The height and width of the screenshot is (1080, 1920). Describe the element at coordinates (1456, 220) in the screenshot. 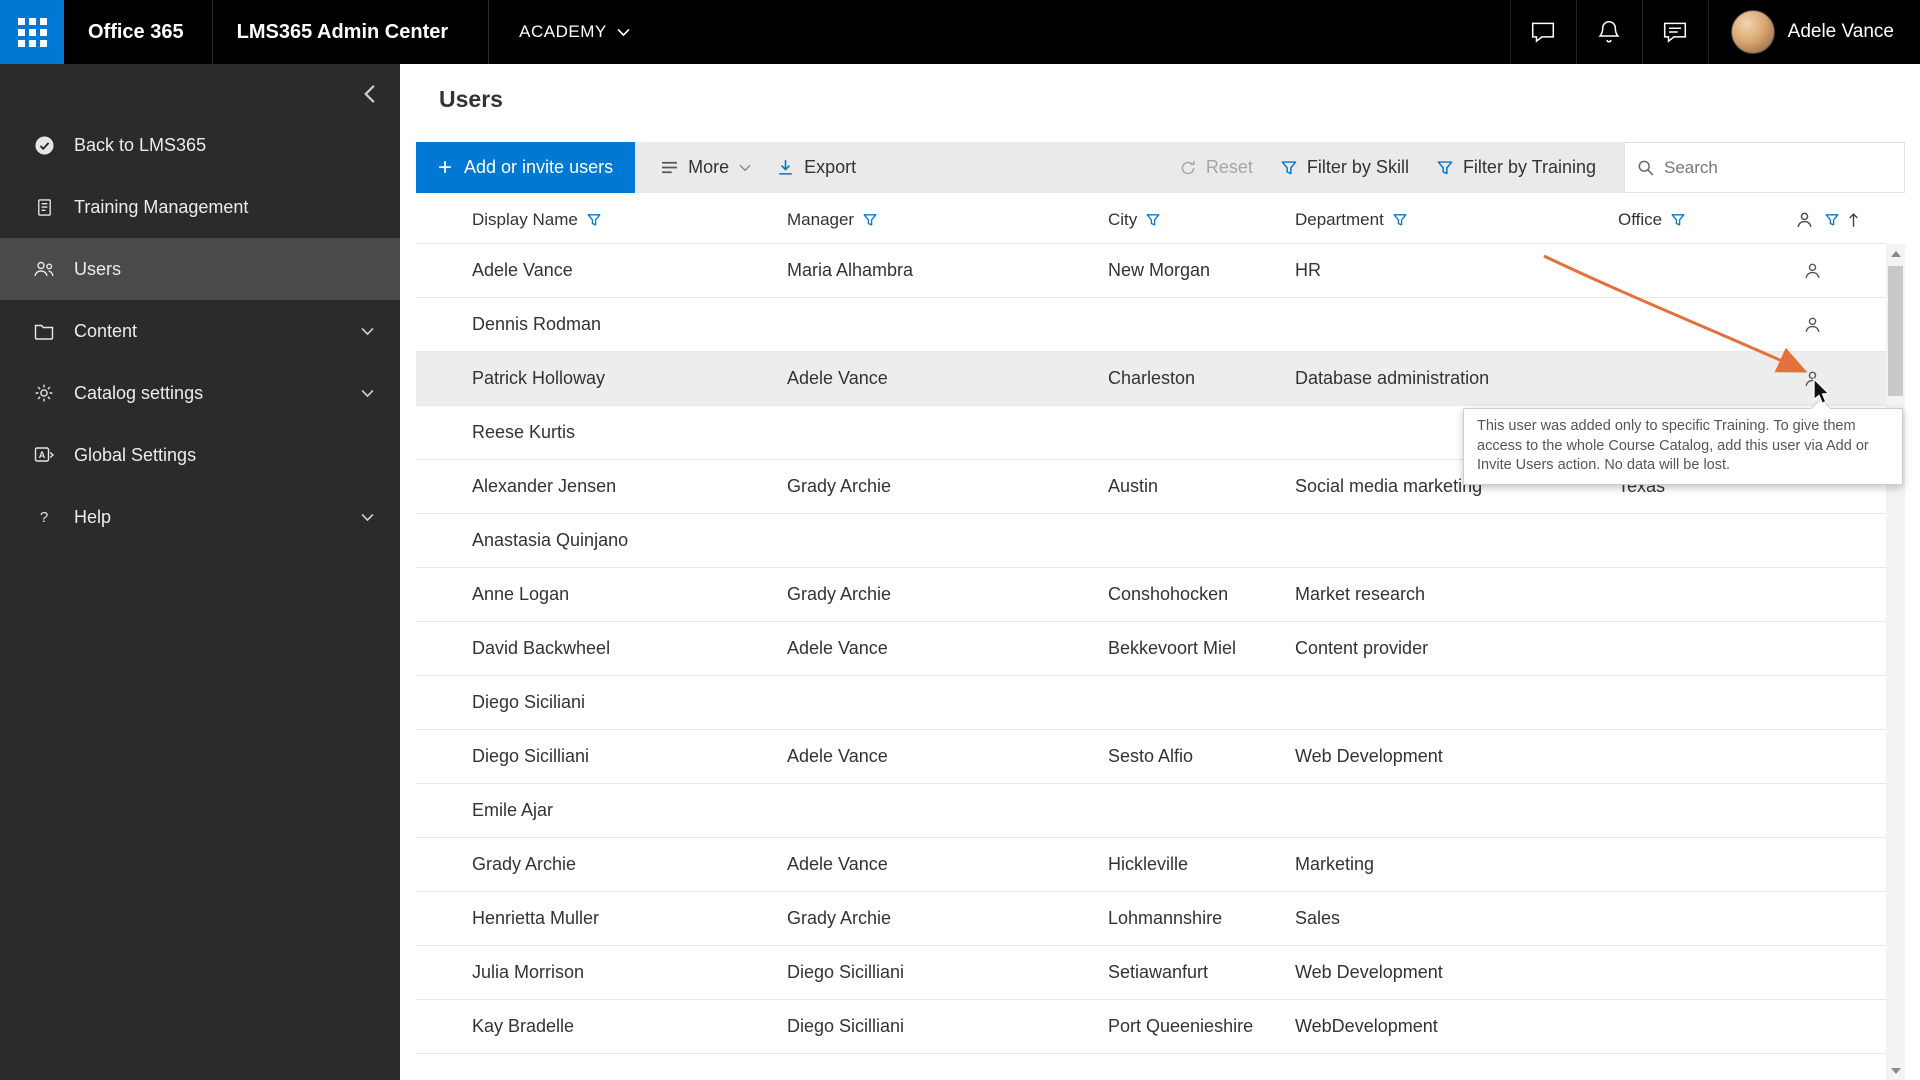

I see `column-header-department: Department` at that location.